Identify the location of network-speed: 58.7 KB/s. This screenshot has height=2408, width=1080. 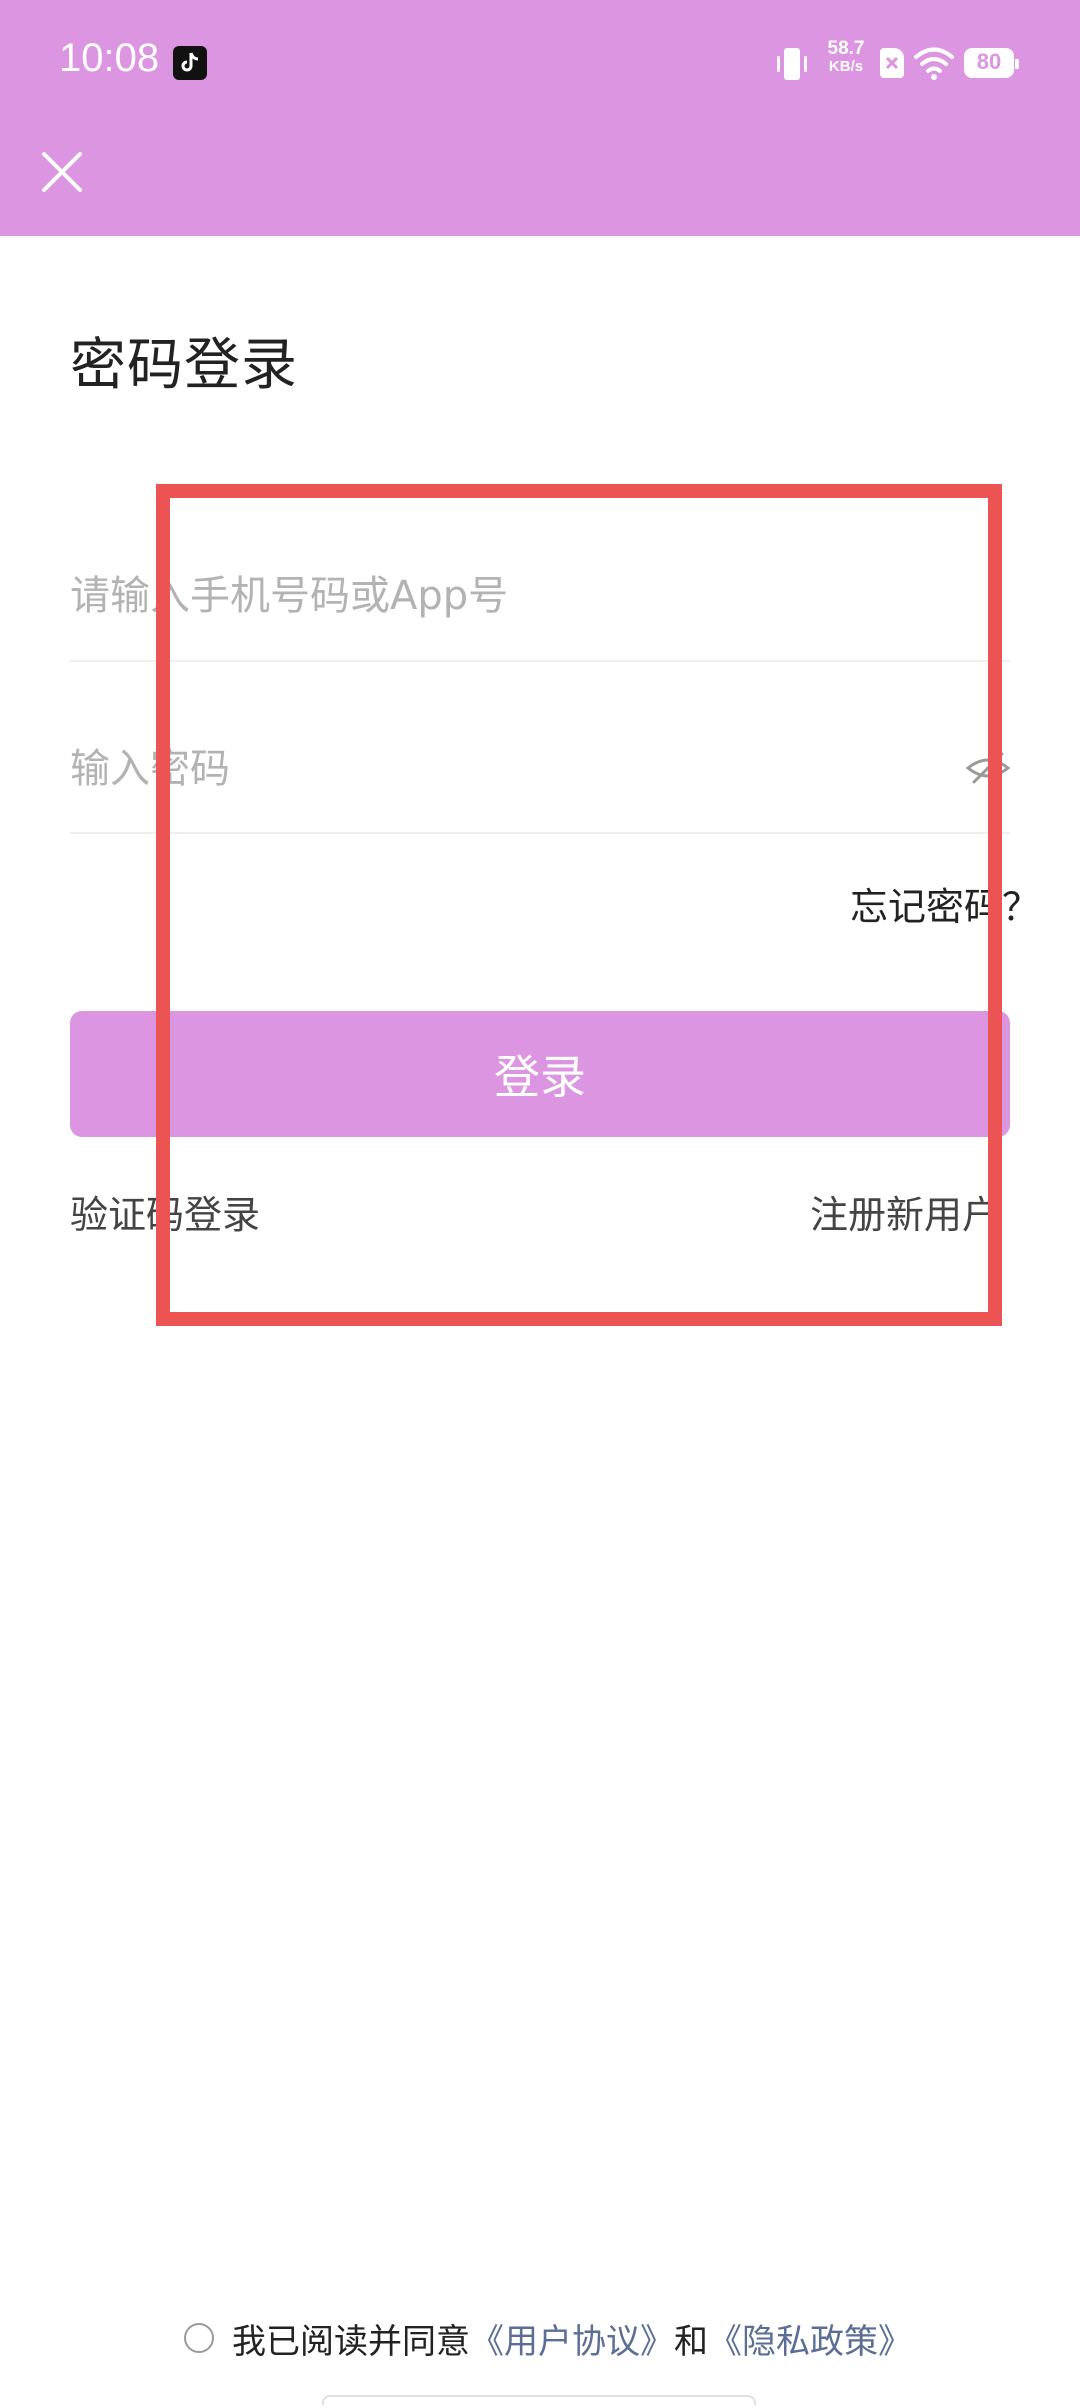
(846, 57).